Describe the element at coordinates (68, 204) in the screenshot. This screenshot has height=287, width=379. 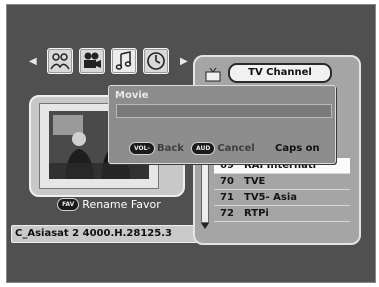
I see `fav-key-button: FAV` at that location.